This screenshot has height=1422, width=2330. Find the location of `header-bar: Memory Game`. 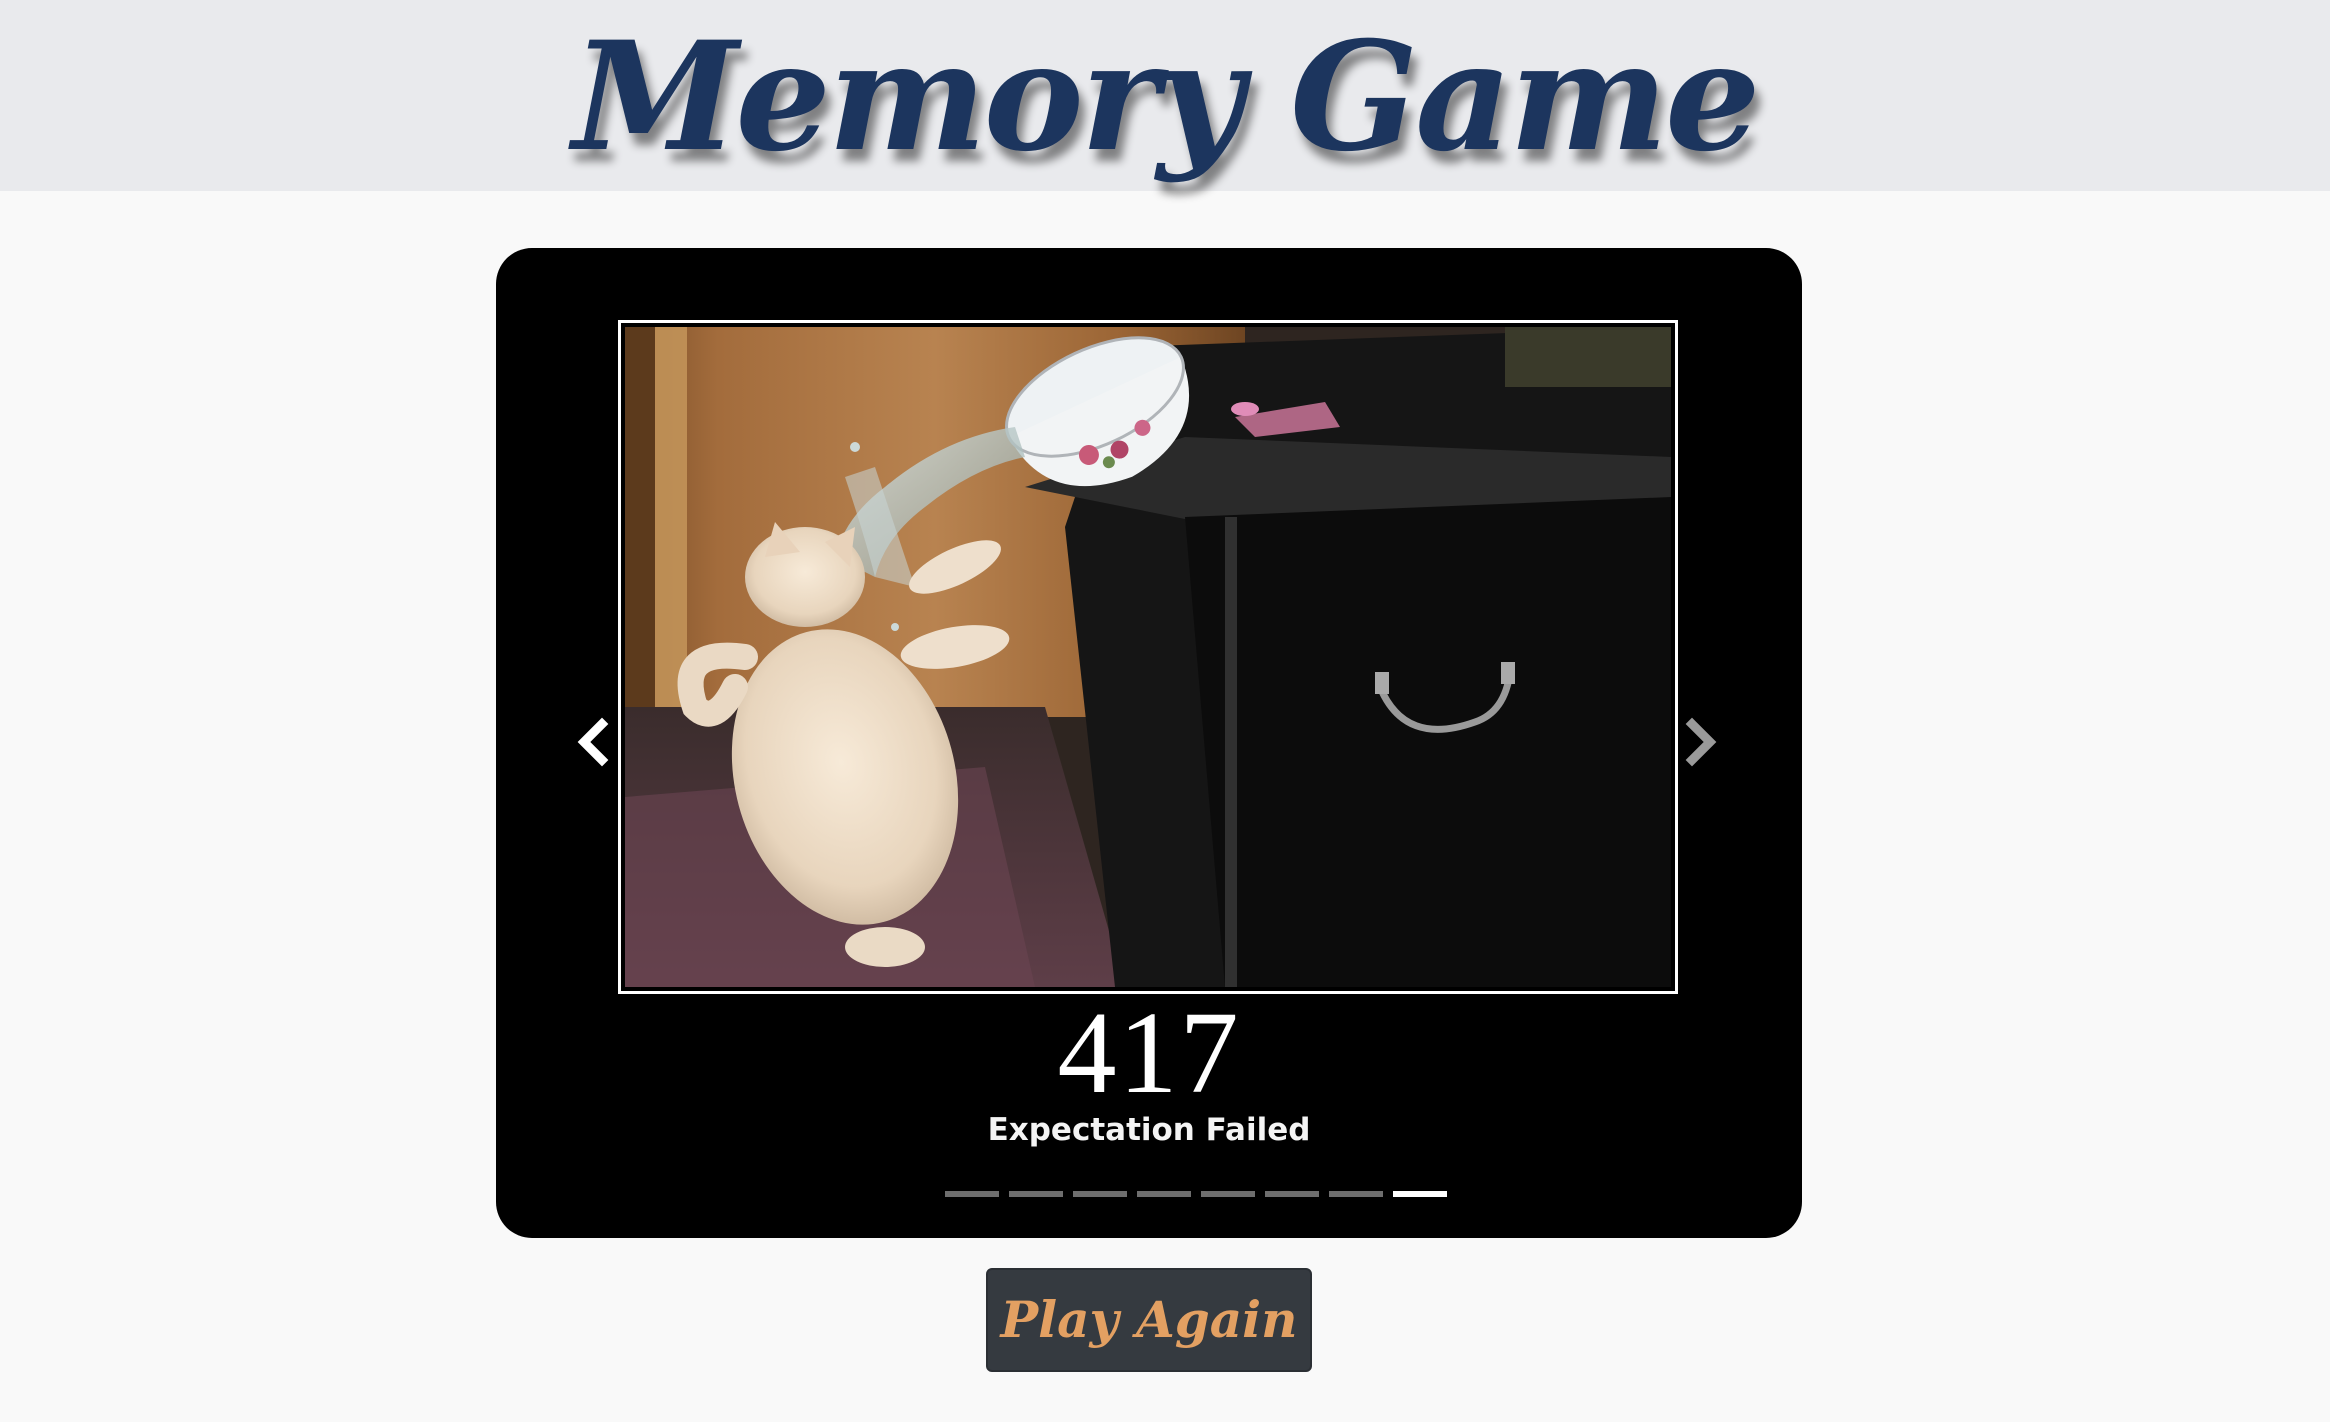

header-bar: Memory Game is located at coordinates (1165, 95).